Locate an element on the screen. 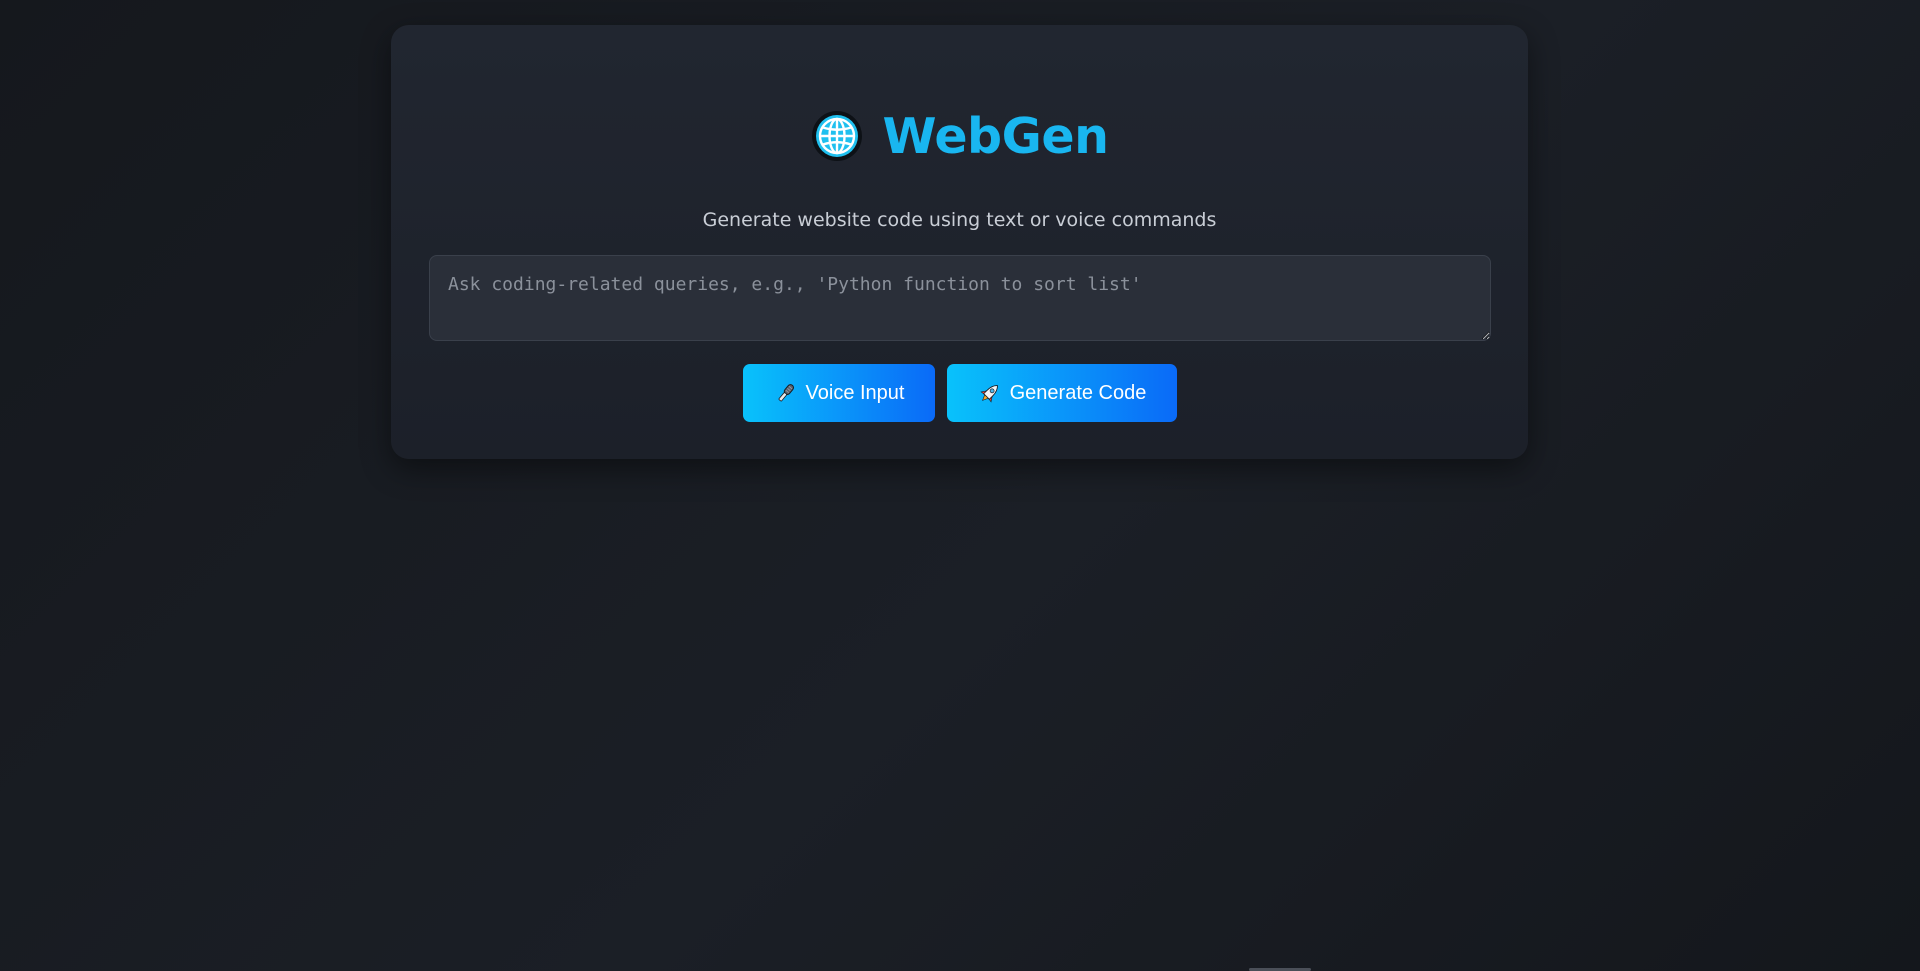 Image resolution: width=1920 pixels, height=971 pixels. query-input is located at coordinates (960, 298).